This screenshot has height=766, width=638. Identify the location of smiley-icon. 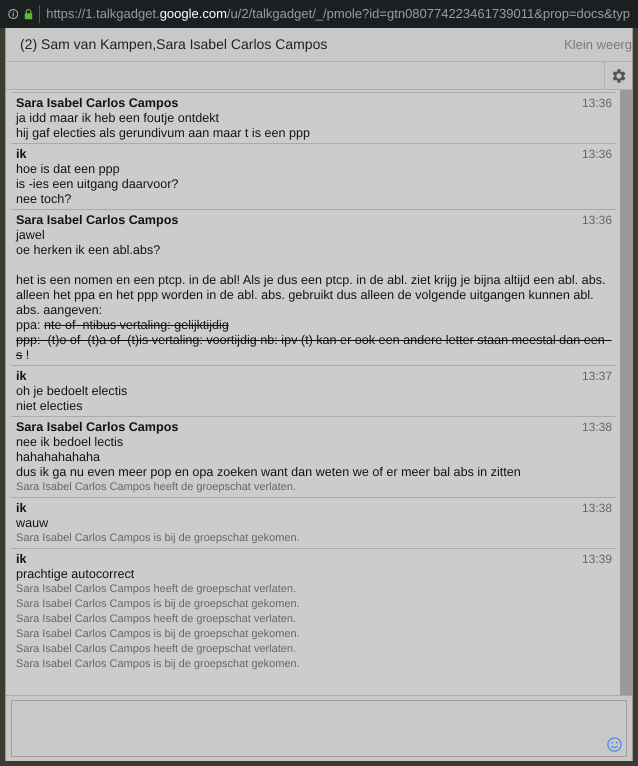
(614, 744).